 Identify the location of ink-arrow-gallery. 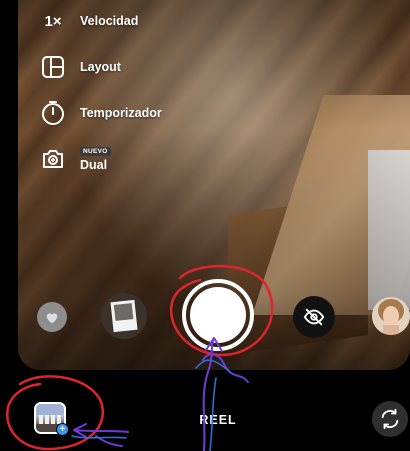
(101, 435).